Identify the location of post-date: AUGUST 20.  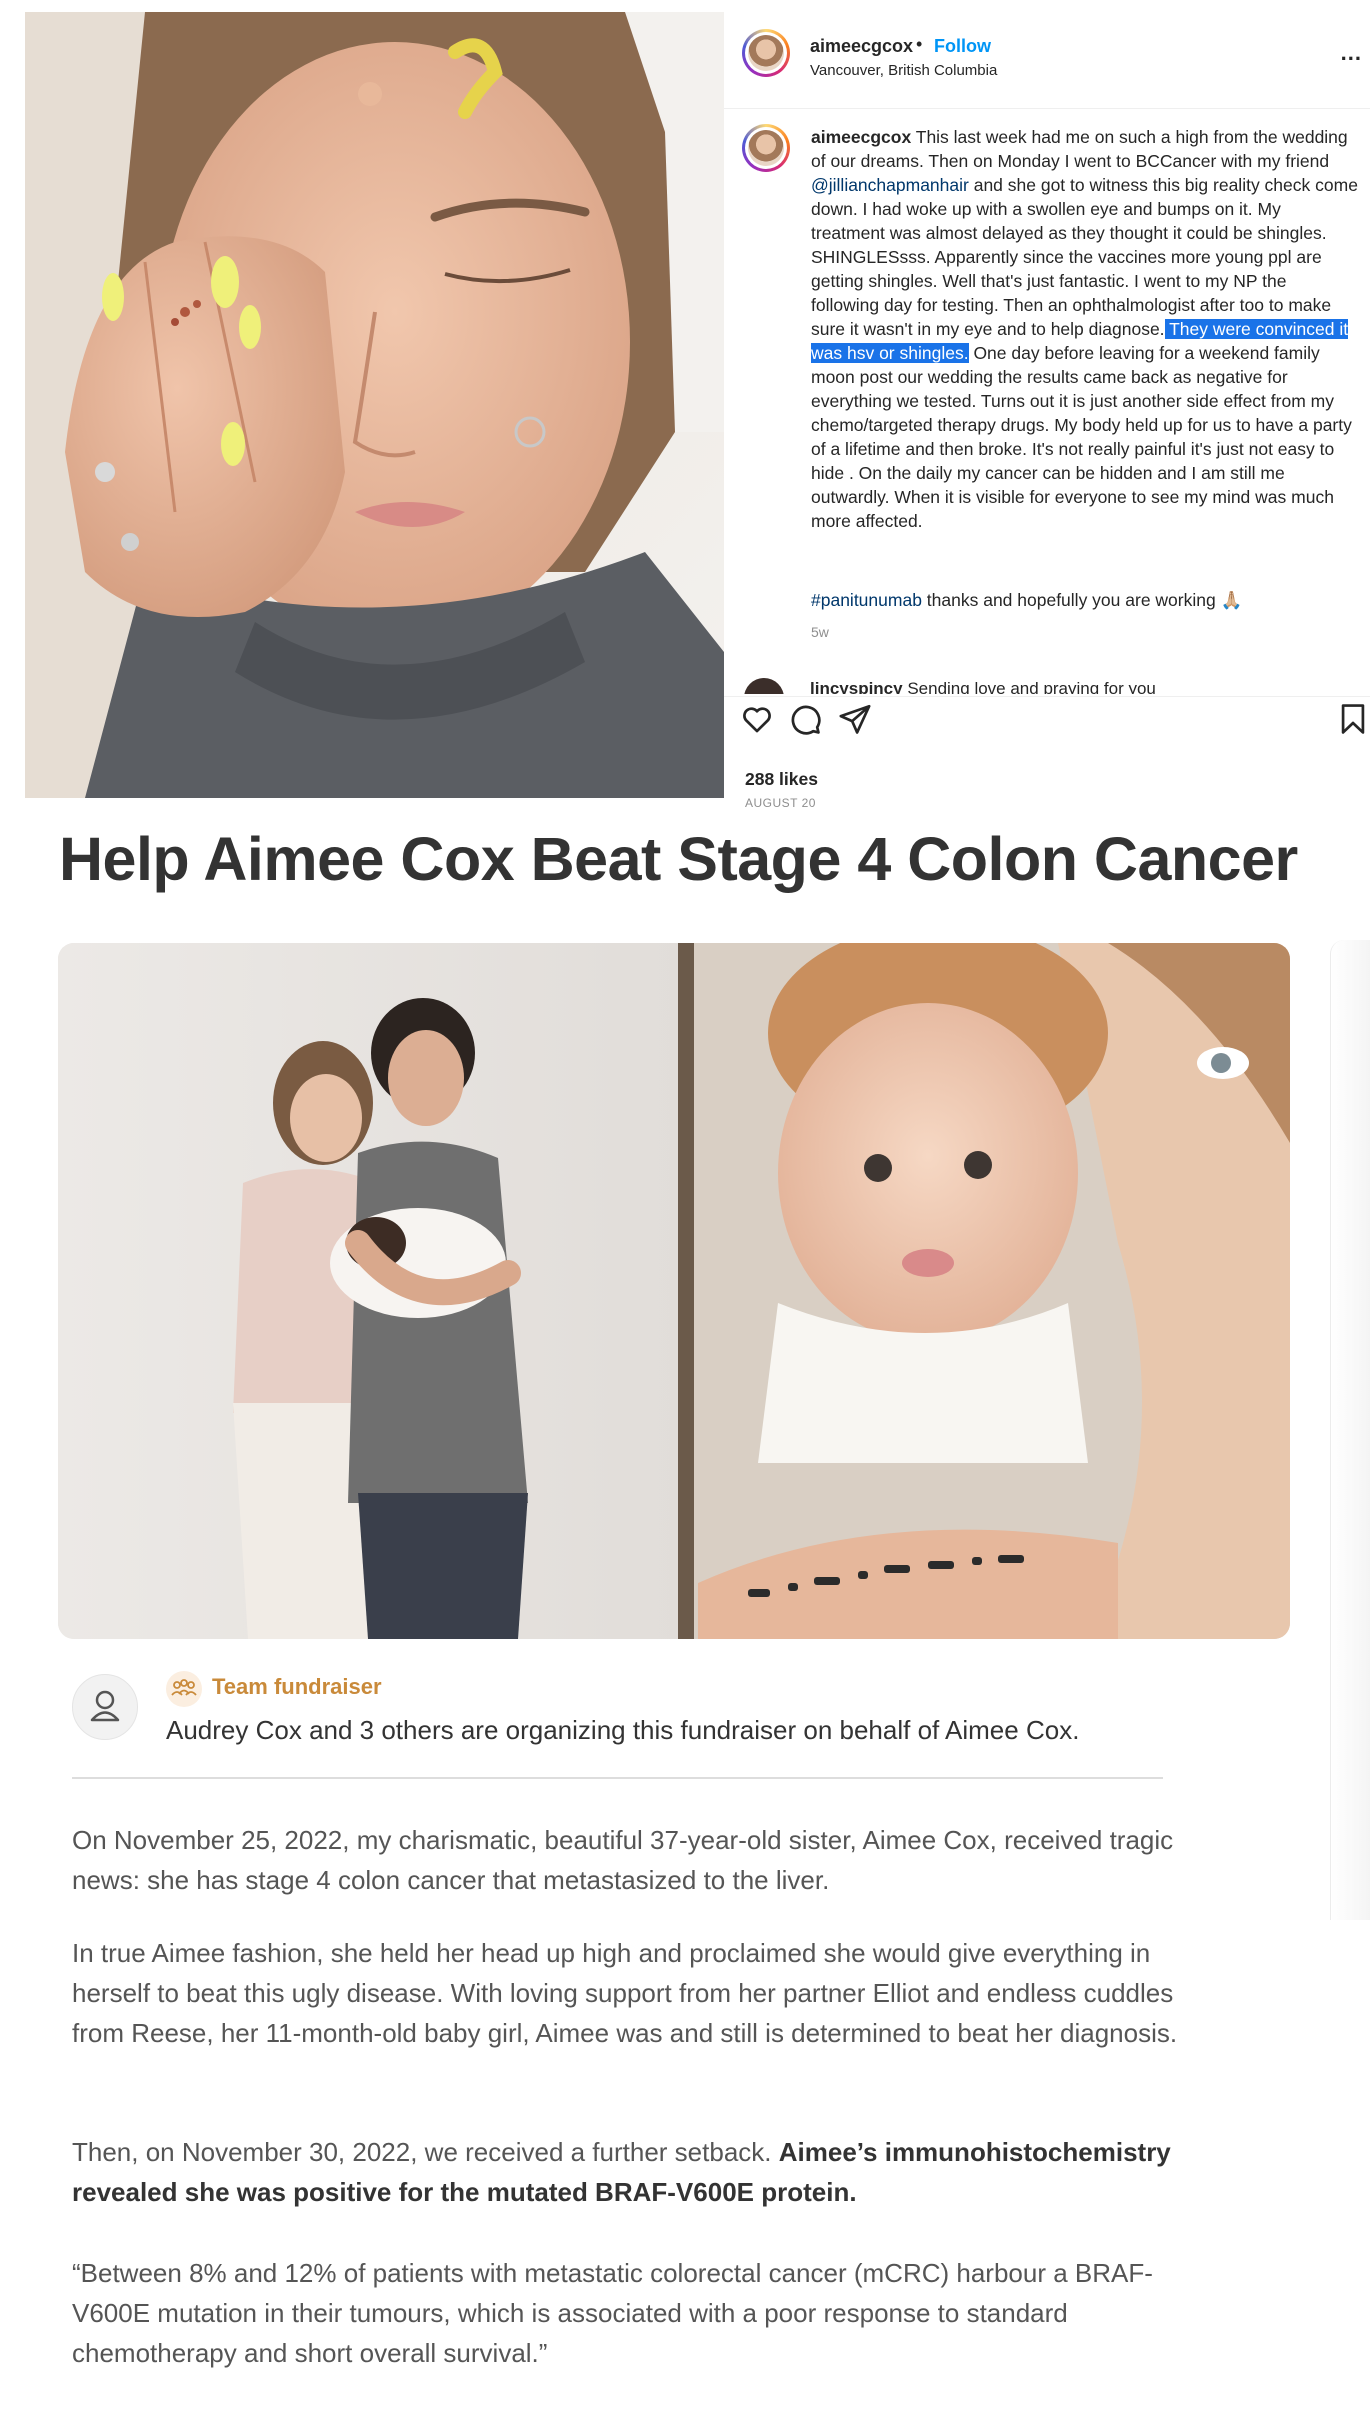
(780, 803).